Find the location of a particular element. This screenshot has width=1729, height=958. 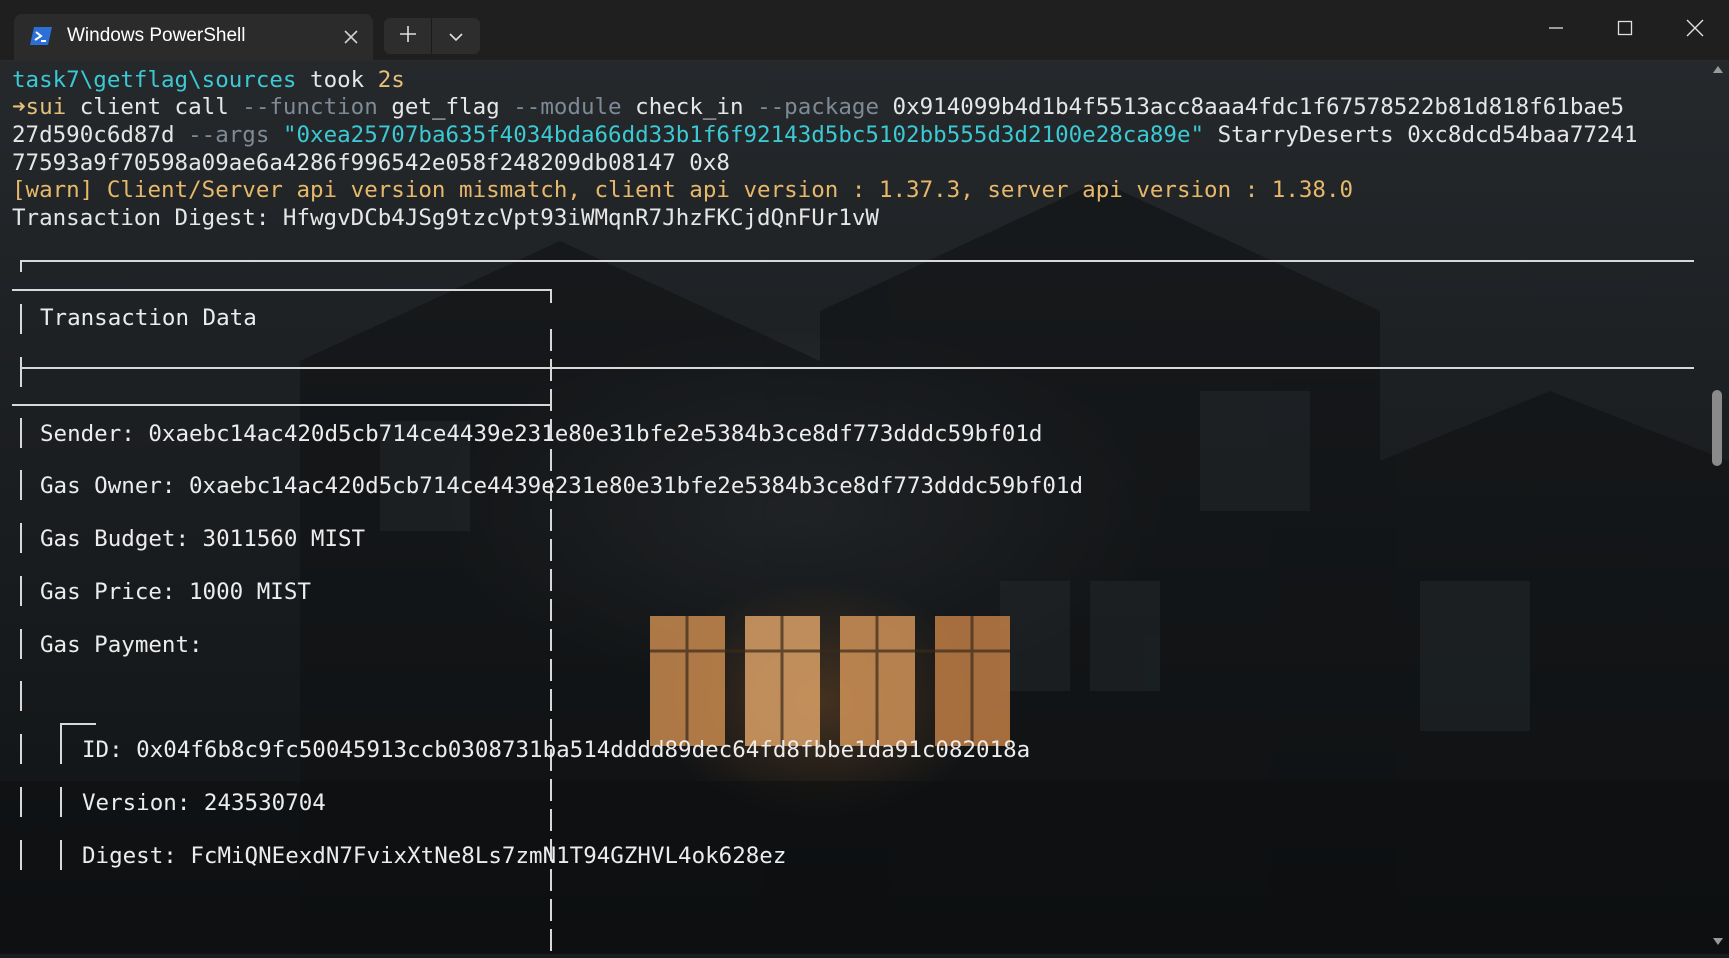

maximize-button is located at coordinates (1625, 30).